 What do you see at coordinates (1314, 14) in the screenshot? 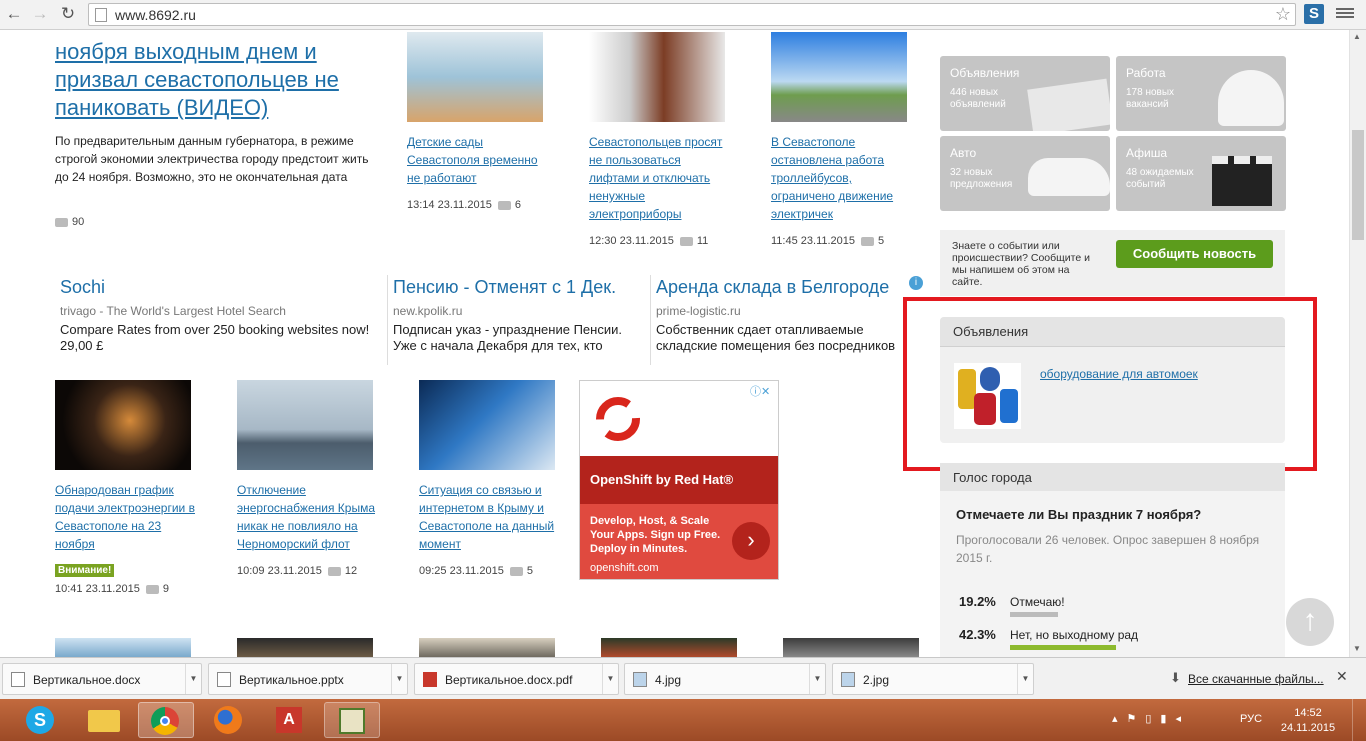
I see `extension-icon: S` at bounding box center [1314, 14].